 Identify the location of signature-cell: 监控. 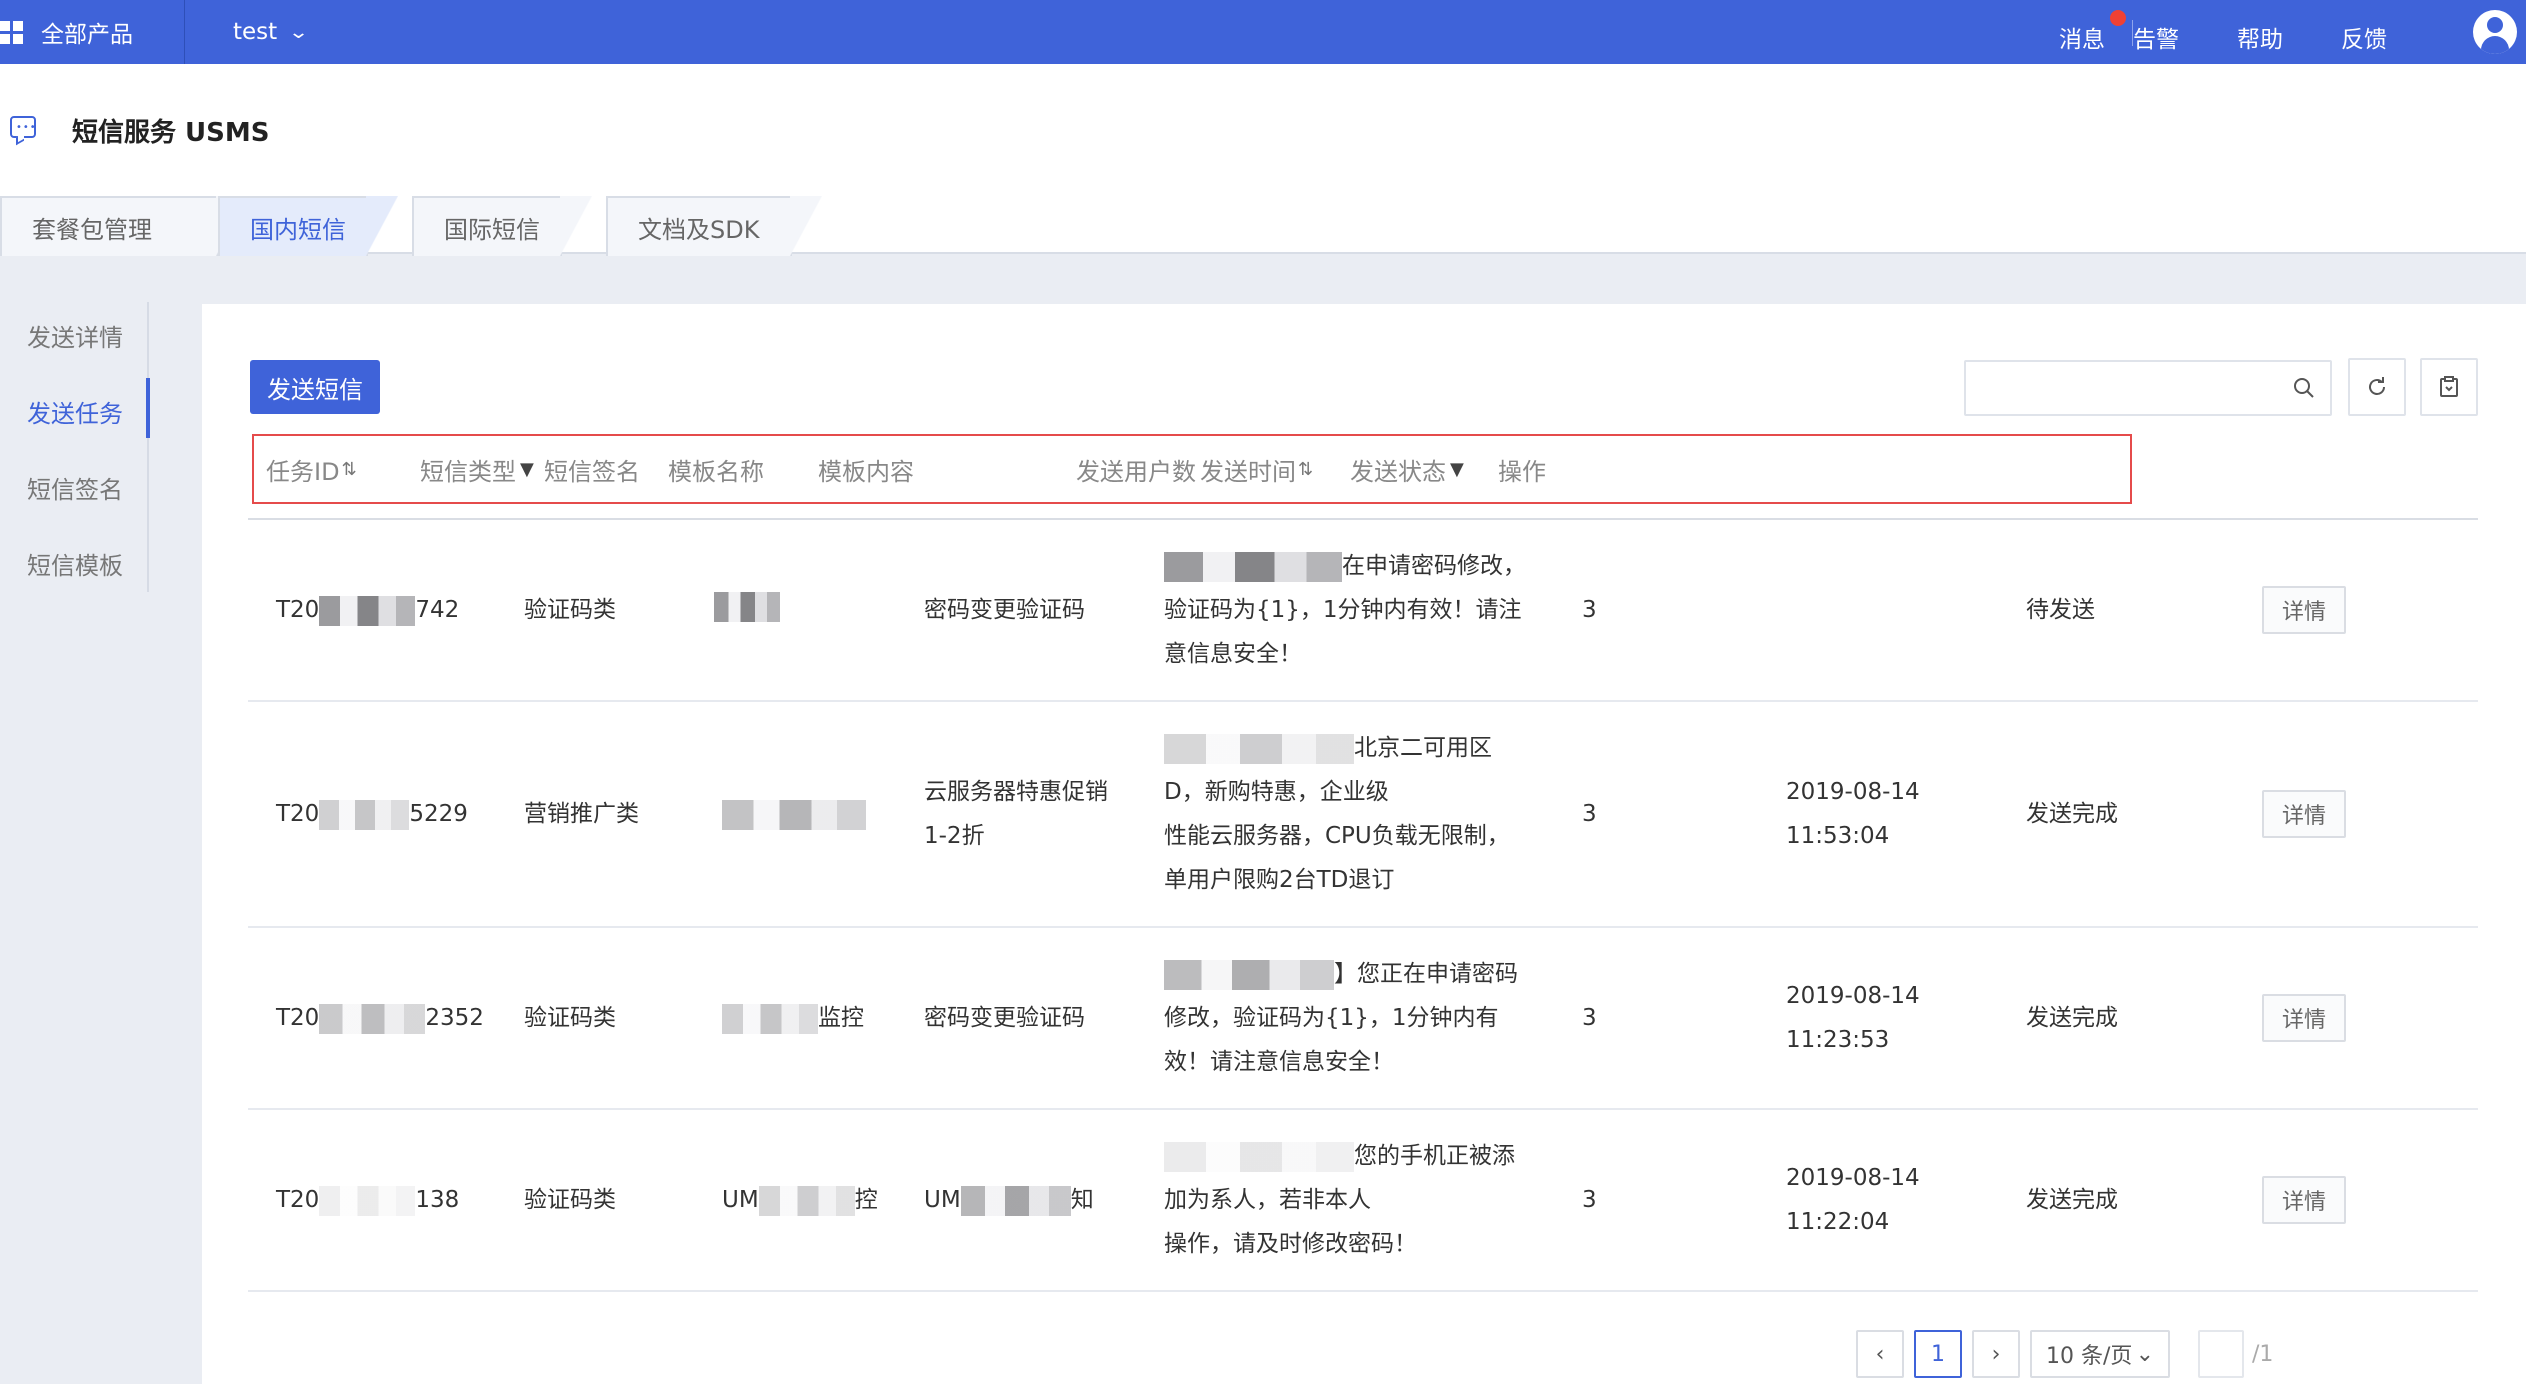
(793, 1018).